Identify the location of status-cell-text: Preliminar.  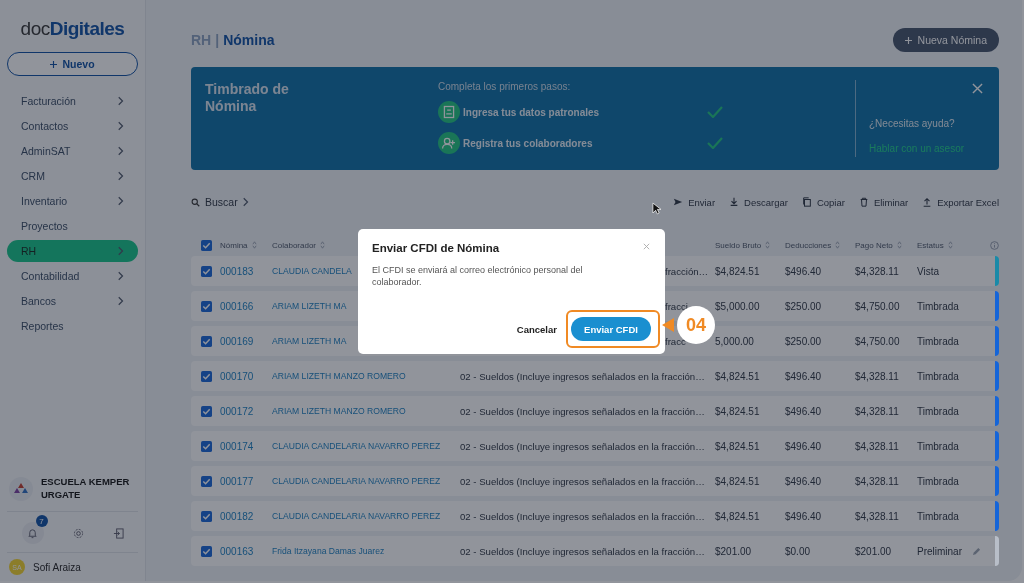
(940, 551).